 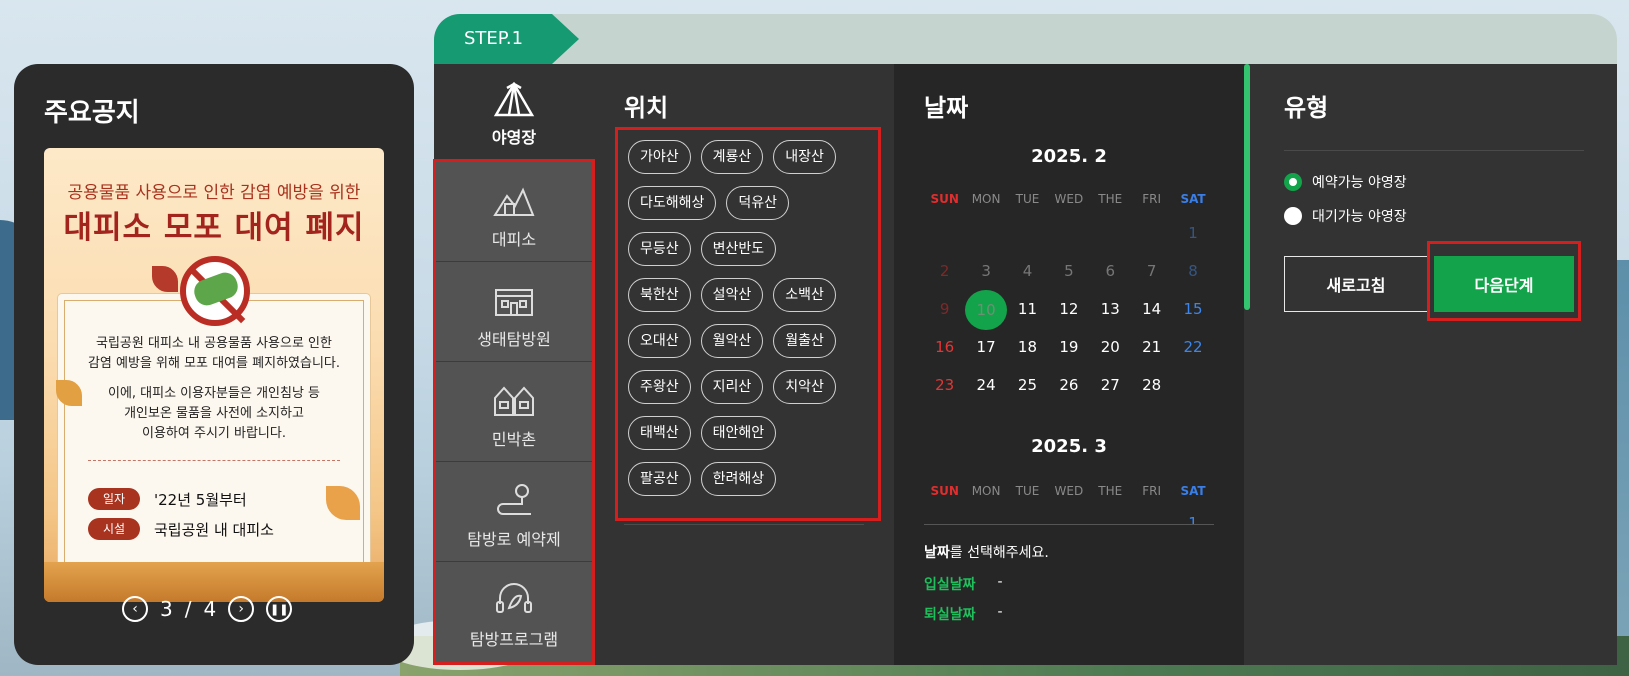 I want to click on month-label-mar: 2025. 3, so click(x=1069, y=446).